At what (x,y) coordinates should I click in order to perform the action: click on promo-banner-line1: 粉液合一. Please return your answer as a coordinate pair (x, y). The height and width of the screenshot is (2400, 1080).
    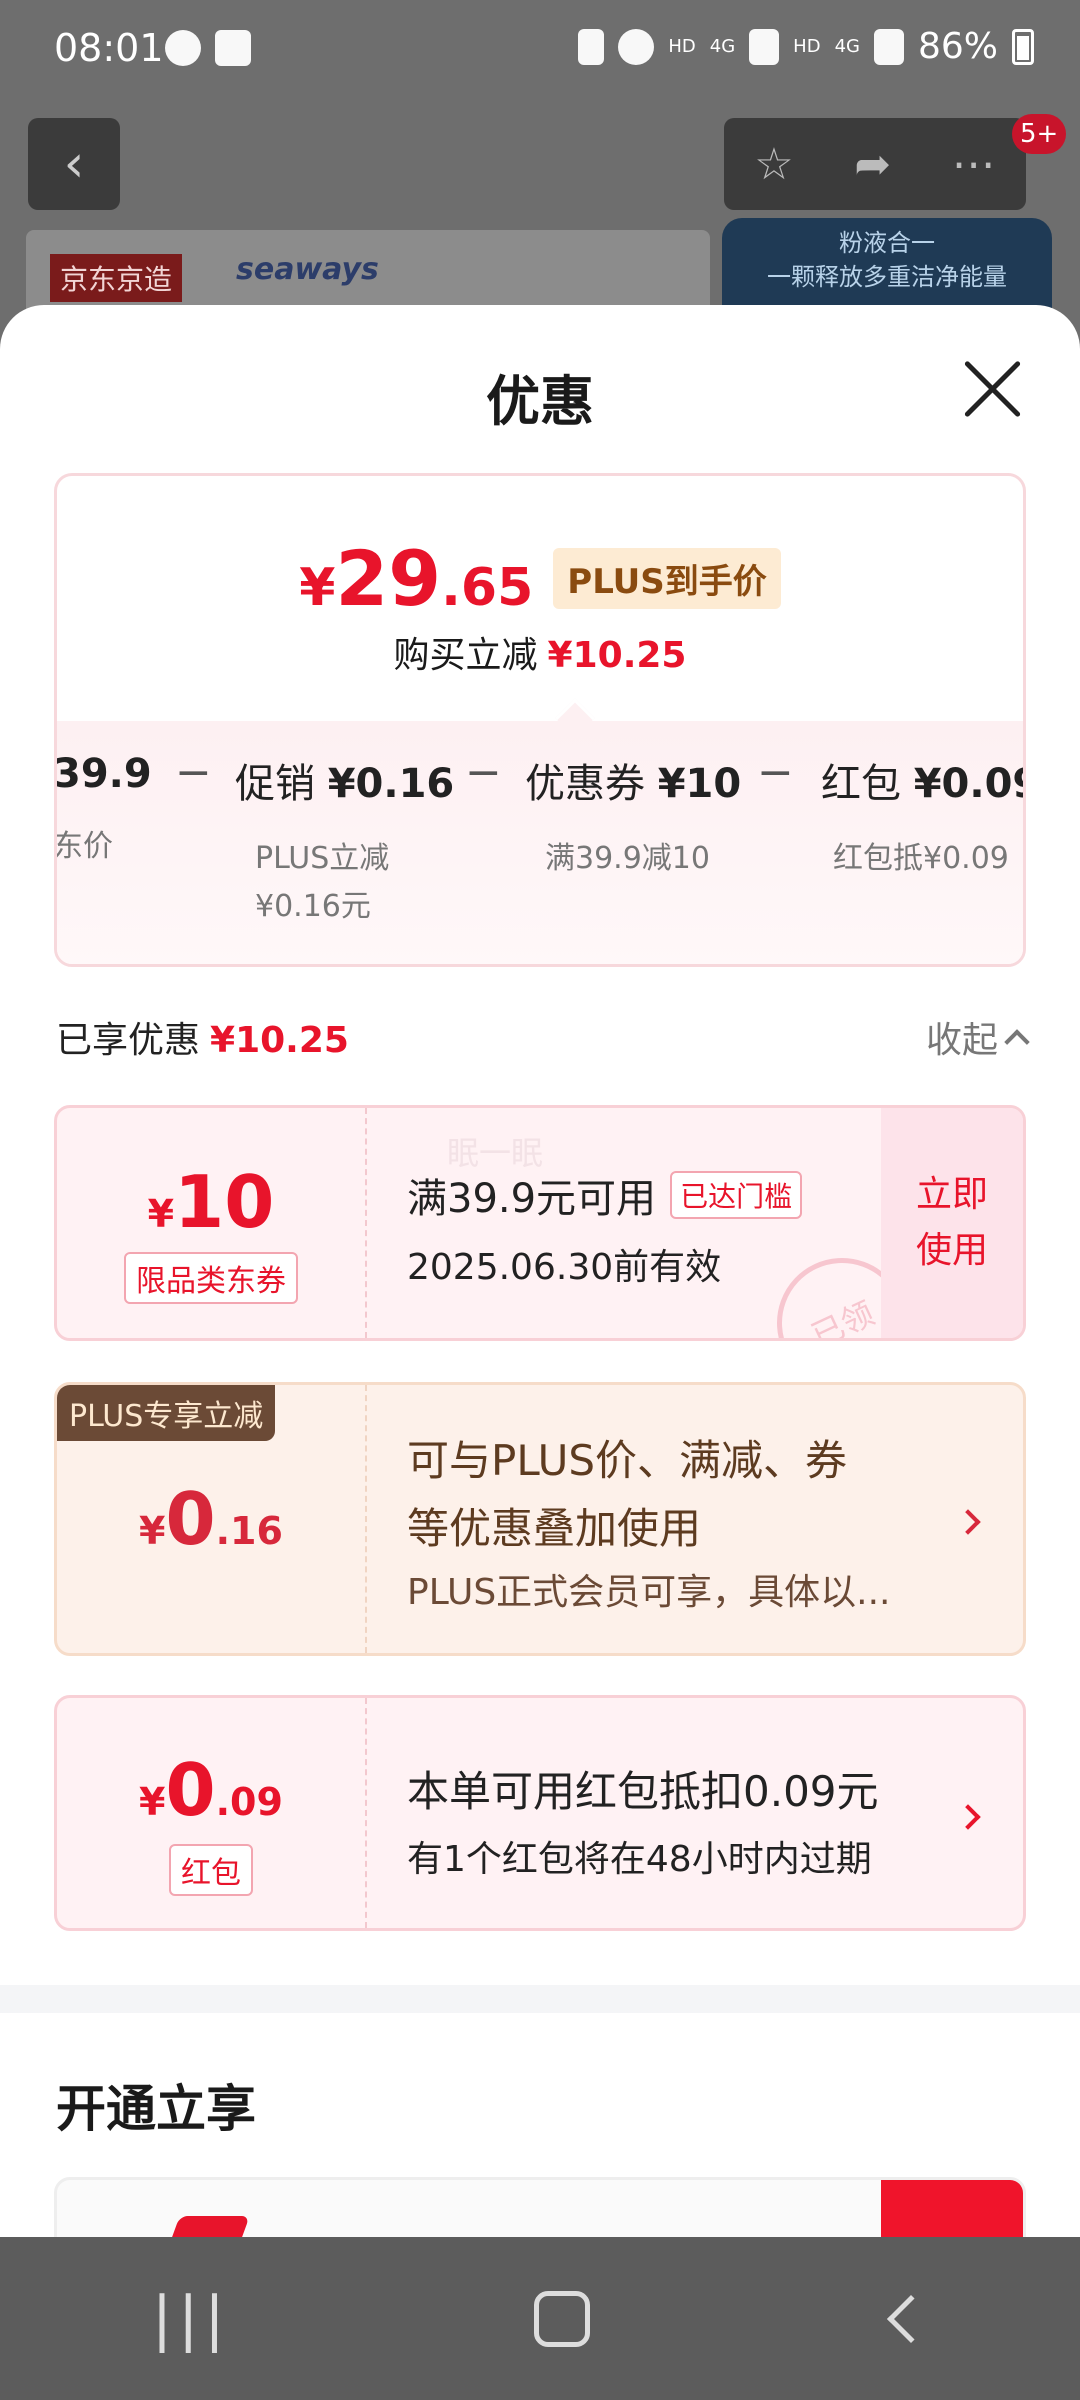
    Looking at the image, I should click on (887, 243).